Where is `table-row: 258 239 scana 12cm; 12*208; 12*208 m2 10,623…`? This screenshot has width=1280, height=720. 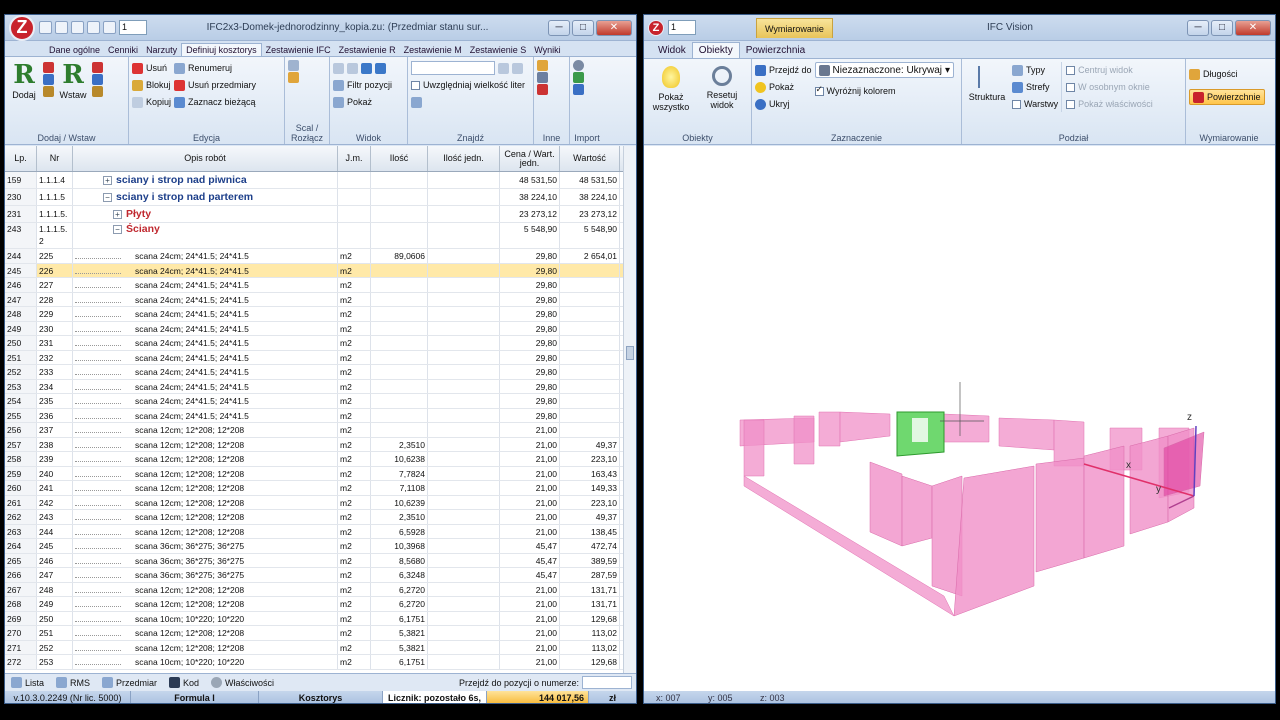
table-row: 258 239 scana 12cm; 12*208; 12*208 m2 10,623… is located at coordinates (320, 459).